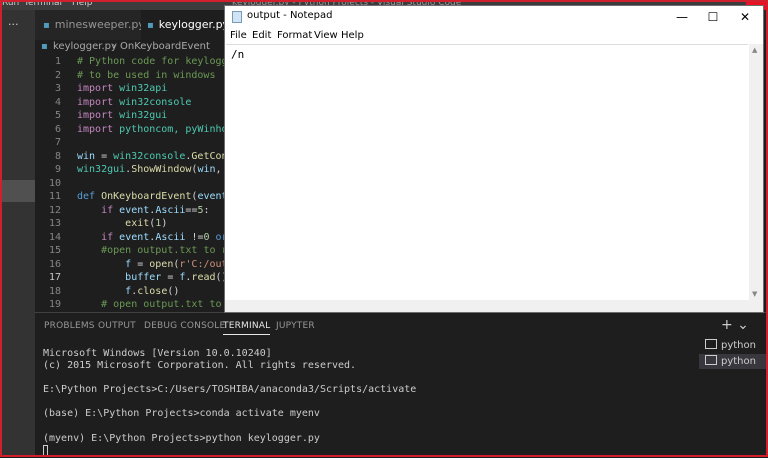  What do you see at coordinates (54, 223) in the screenshot?
I see `line-number: 13` at bounding box center [54, 223].